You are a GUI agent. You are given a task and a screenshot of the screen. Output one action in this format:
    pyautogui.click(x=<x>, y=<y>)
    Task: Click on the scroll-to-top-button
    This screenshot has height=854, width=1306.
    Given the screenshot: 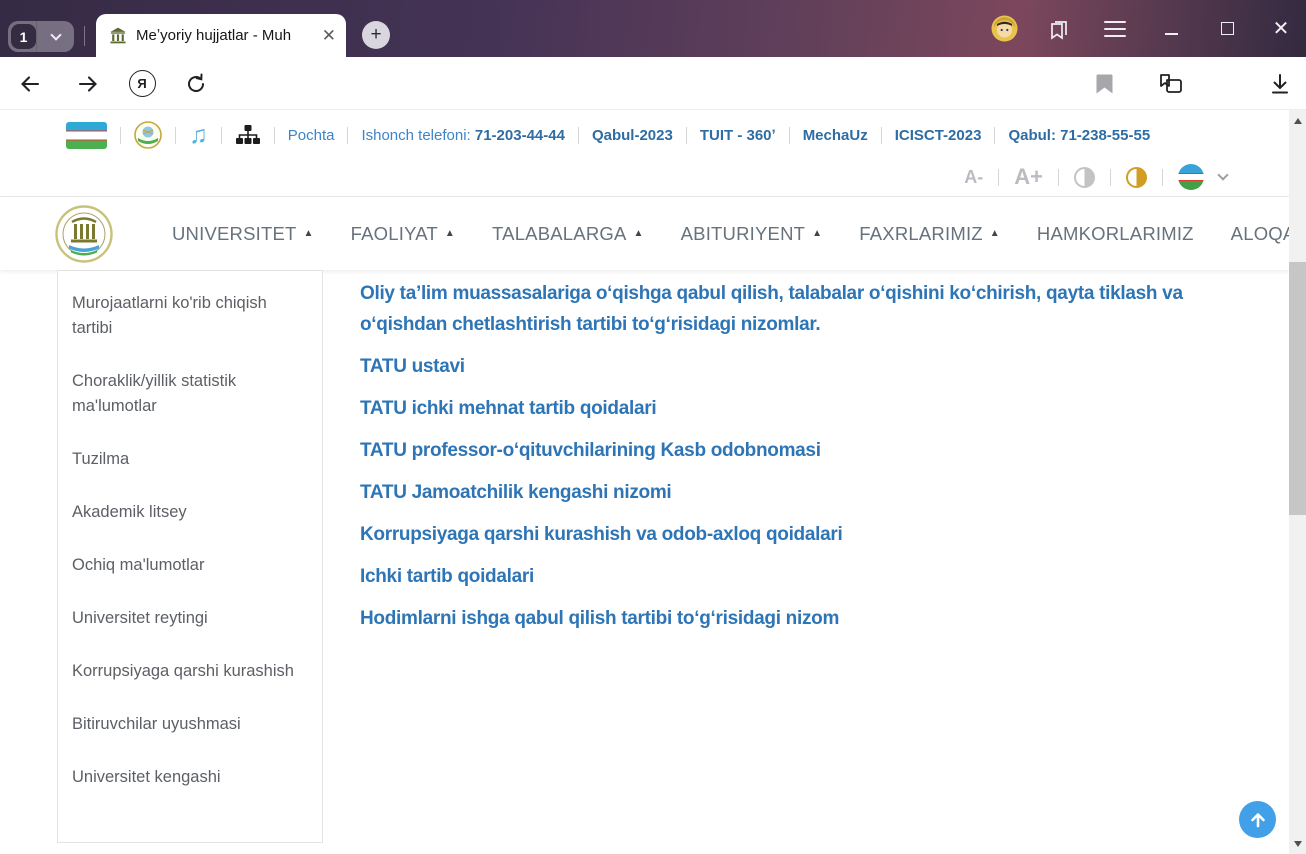 What is the action you would take?
    pyautogui.click(x=1257, y=819)
    